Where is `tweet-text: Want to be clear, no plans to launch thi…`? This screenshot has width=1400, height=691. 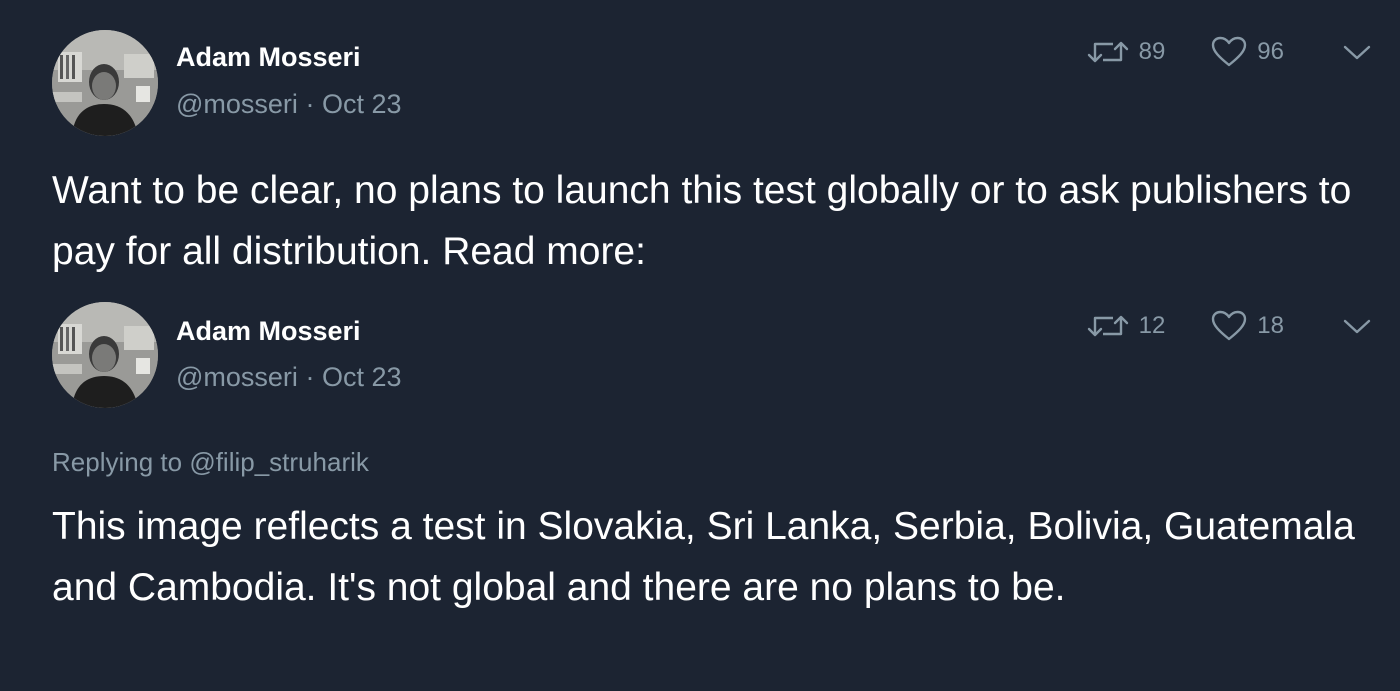 tweet-text: Want to be clear, no plans to launch thi… is located at coordinates (702, 221).